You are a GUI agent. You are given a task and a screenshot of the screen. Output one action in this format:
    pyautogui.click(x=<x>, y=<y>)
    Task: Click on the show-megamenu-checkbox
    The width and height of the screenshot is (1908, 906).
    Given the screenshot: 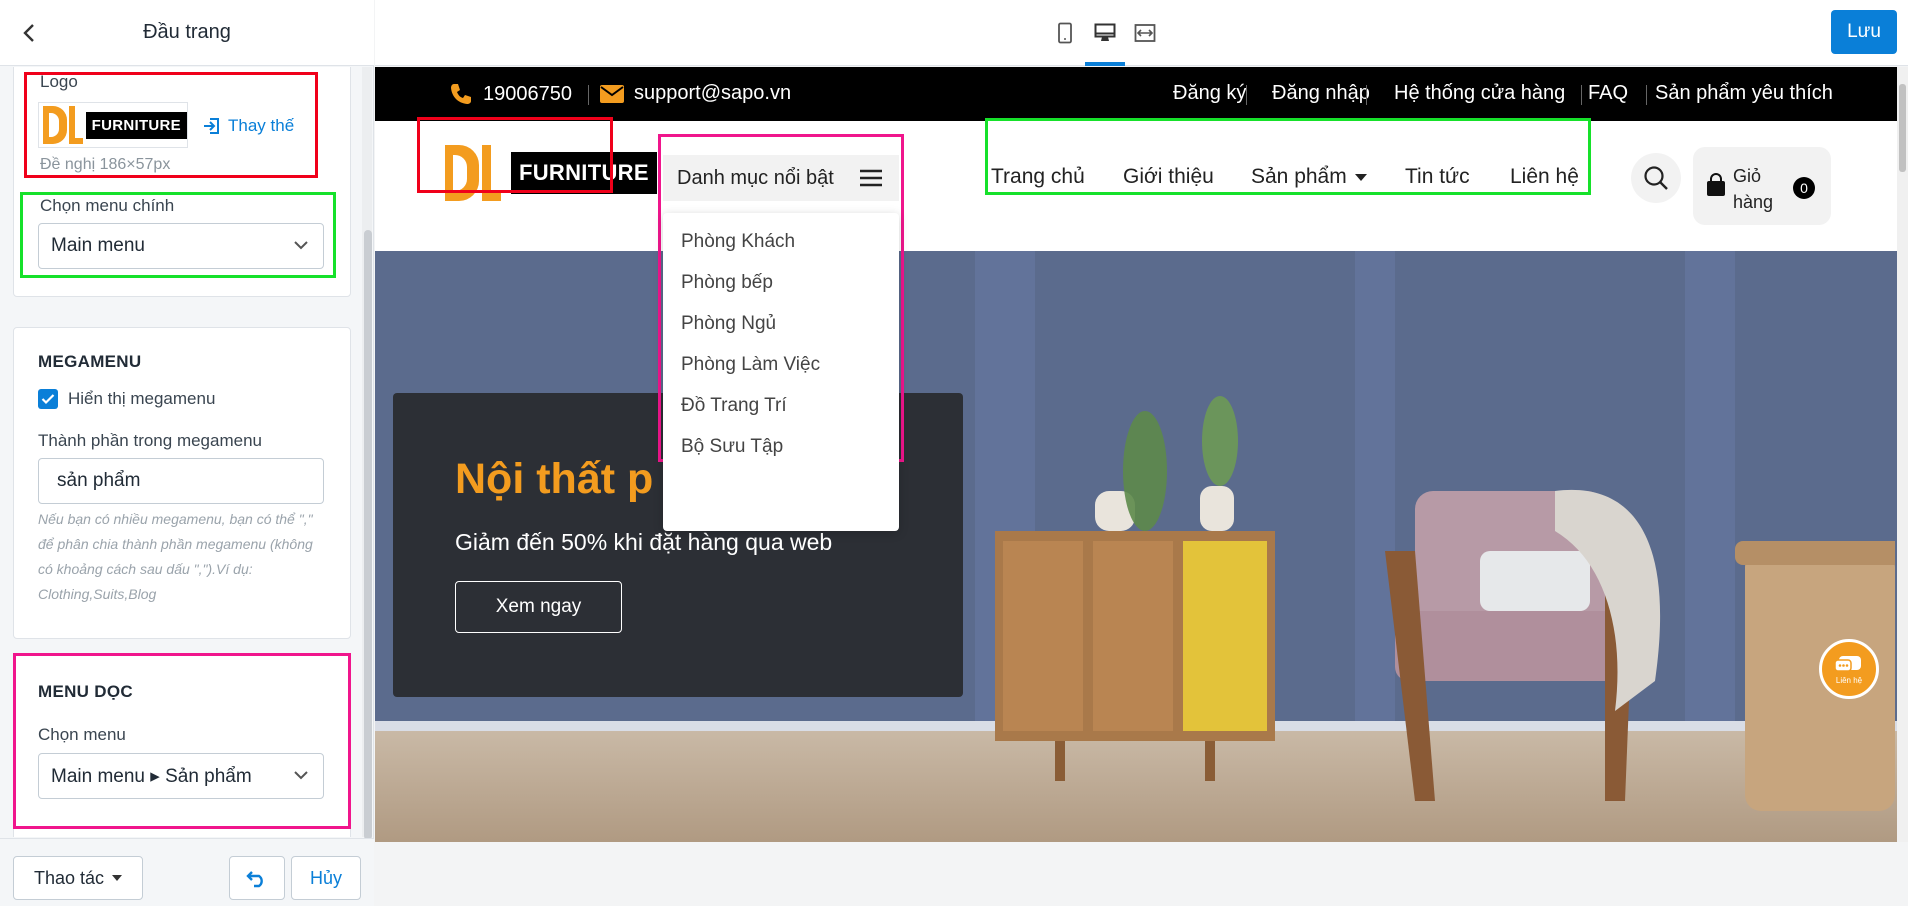 What is the action you would take?
    pyautogui.click(x=48, y=399)
    